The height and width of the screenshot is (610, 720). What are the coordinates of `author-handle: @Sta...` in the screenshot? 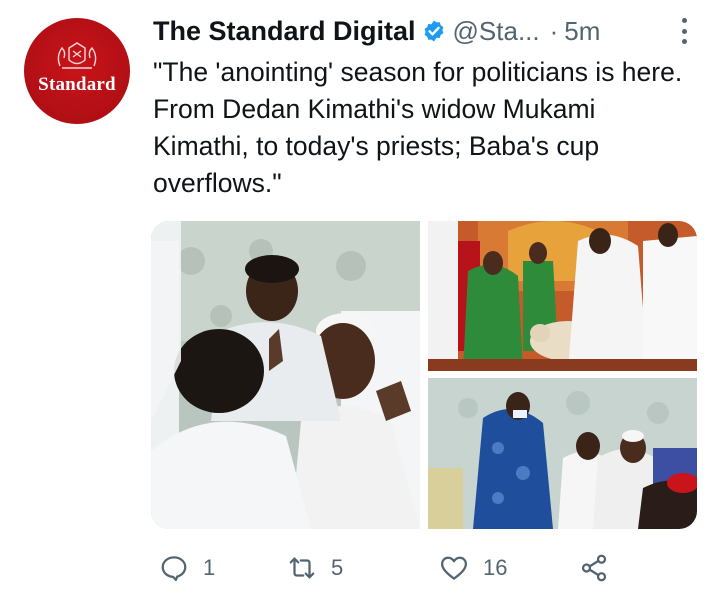 It's located at (496, 31).